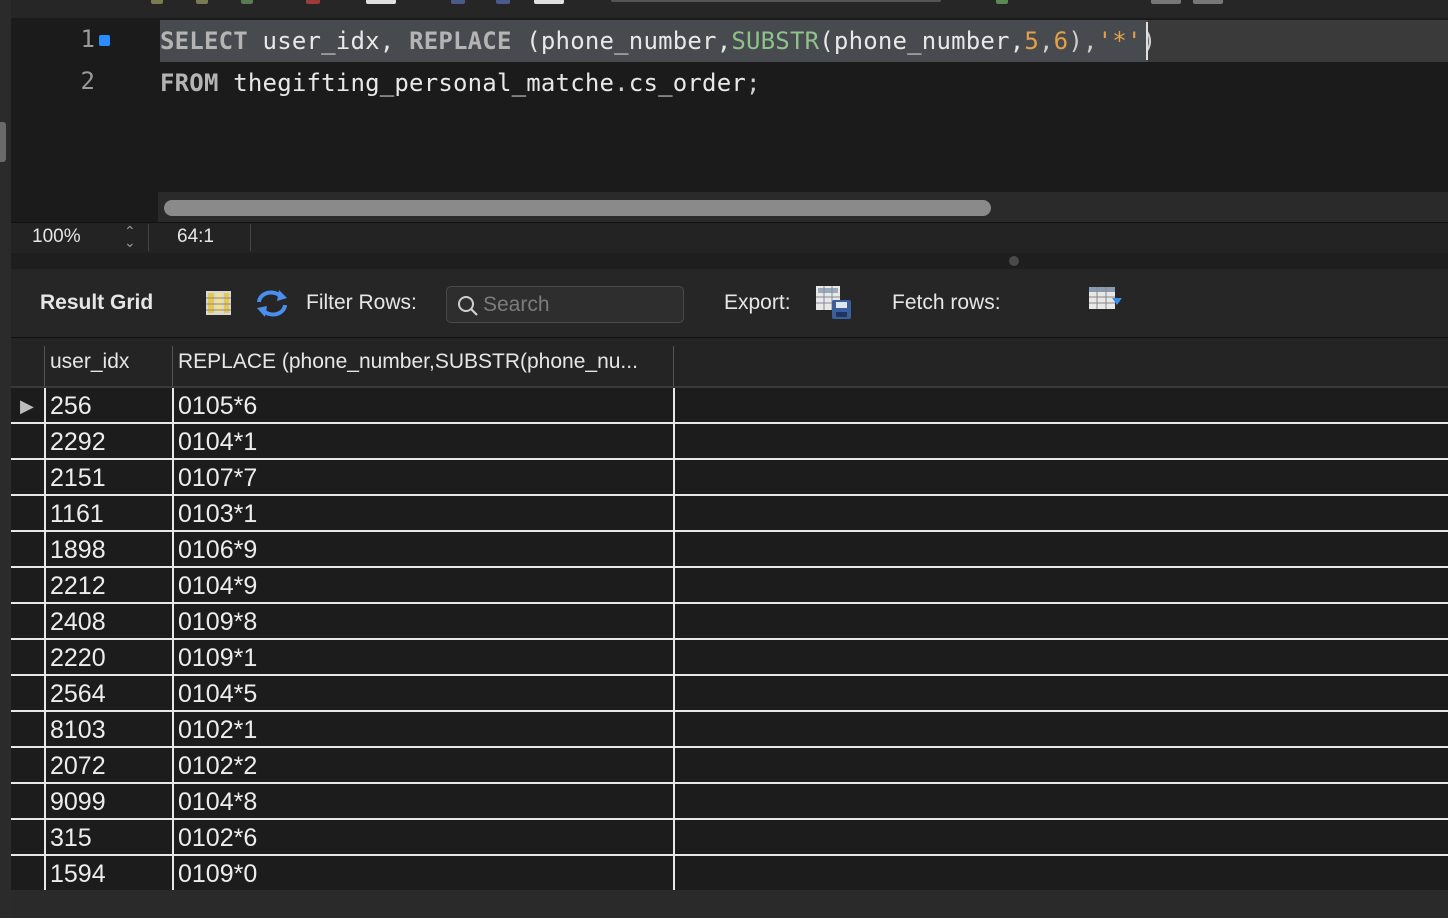 The width and height of the screenshot is (1448, 918). What do you see at coordinates (109, 362) in the screenshot?
I see `column-header-user-idx: user_idx` at bounding box center [109, 362].